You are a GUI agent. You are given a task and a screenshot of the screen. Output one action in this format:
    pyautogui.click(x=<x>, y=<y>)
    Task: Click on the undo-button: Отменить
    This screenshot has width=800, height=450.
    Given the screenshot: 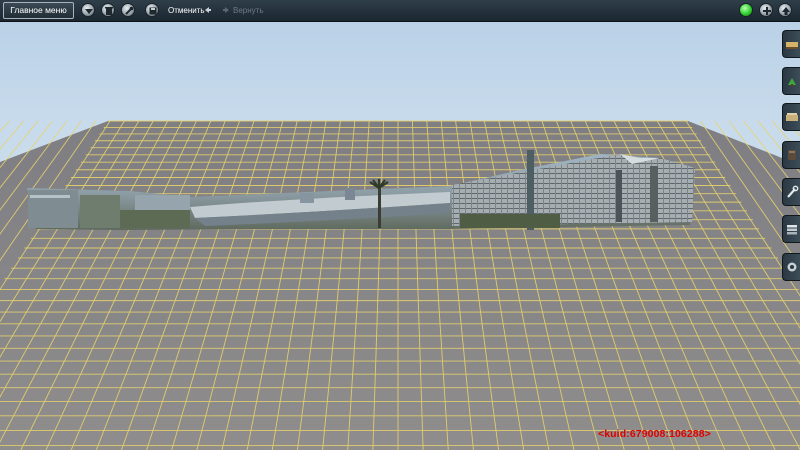 What is the action you would take?
    pyautogui.click(x=186, y=10)
    